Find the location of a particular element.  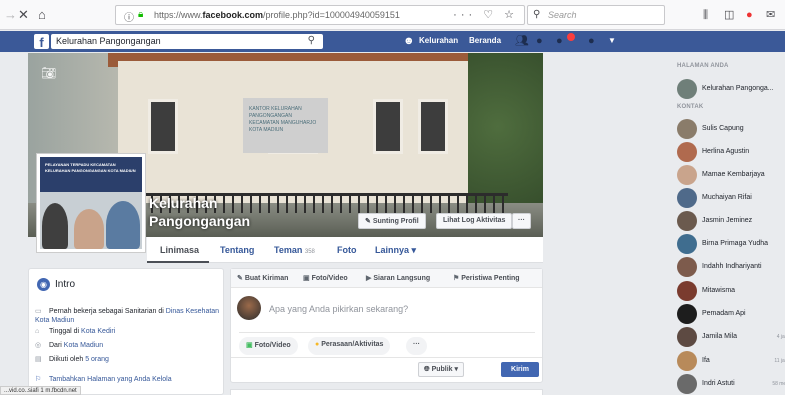

followers-icon: ▤ is located at coordinates (38, 359).